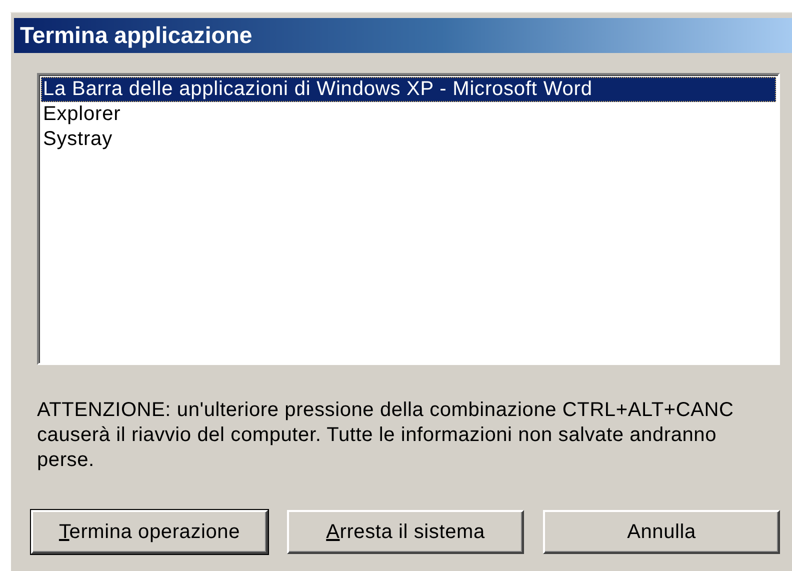 This screenshot has height=571, width=792. What do you see at coordinates (405, 532) in the screenshot?
I see `dialog-button: Arresta il sistema` at bounding box center [405, 532].